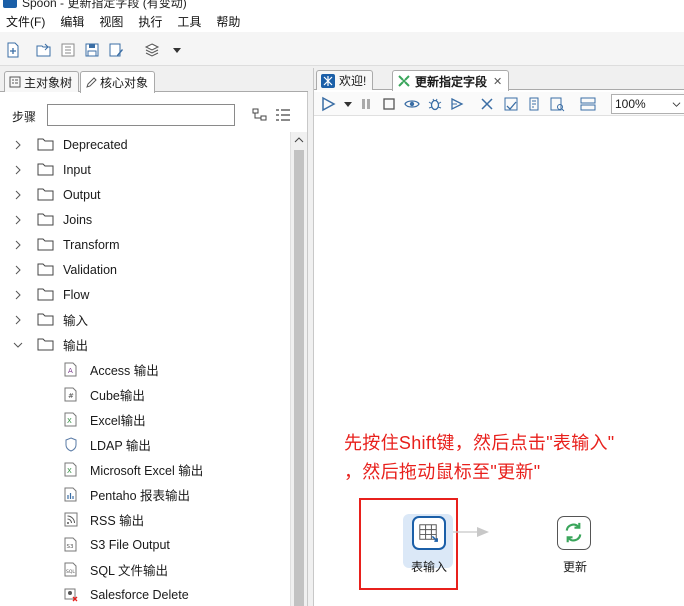 This screenshot has width=684, height=606. I want to click on tree-view-icon, so click(15, 82).